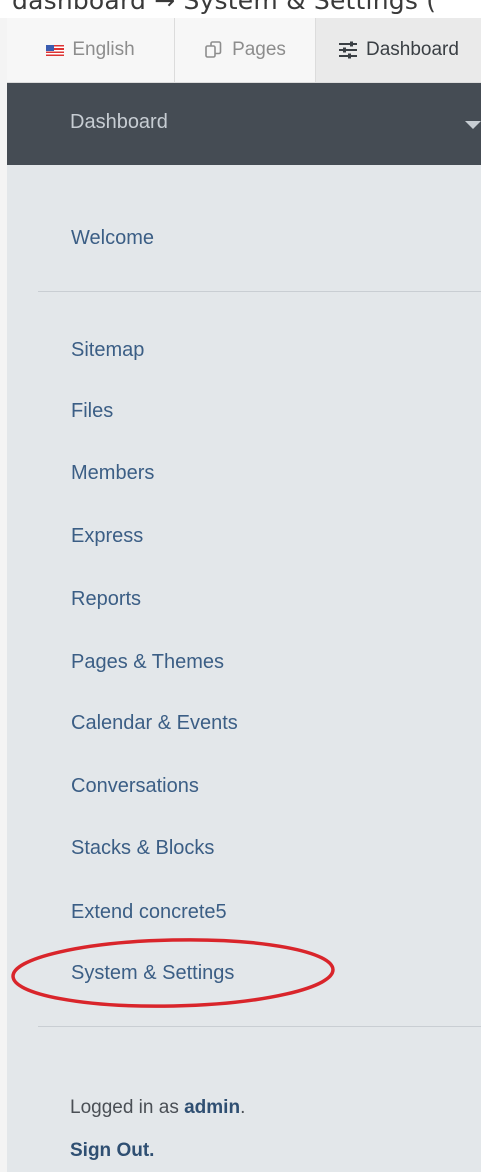 Image resolution: width=481 pixels, height=1172 pixels. What do you see at coordinates (92, 411) in the screenshot?
I see `nav-item-files: Files` at bounding box center [92, 411].